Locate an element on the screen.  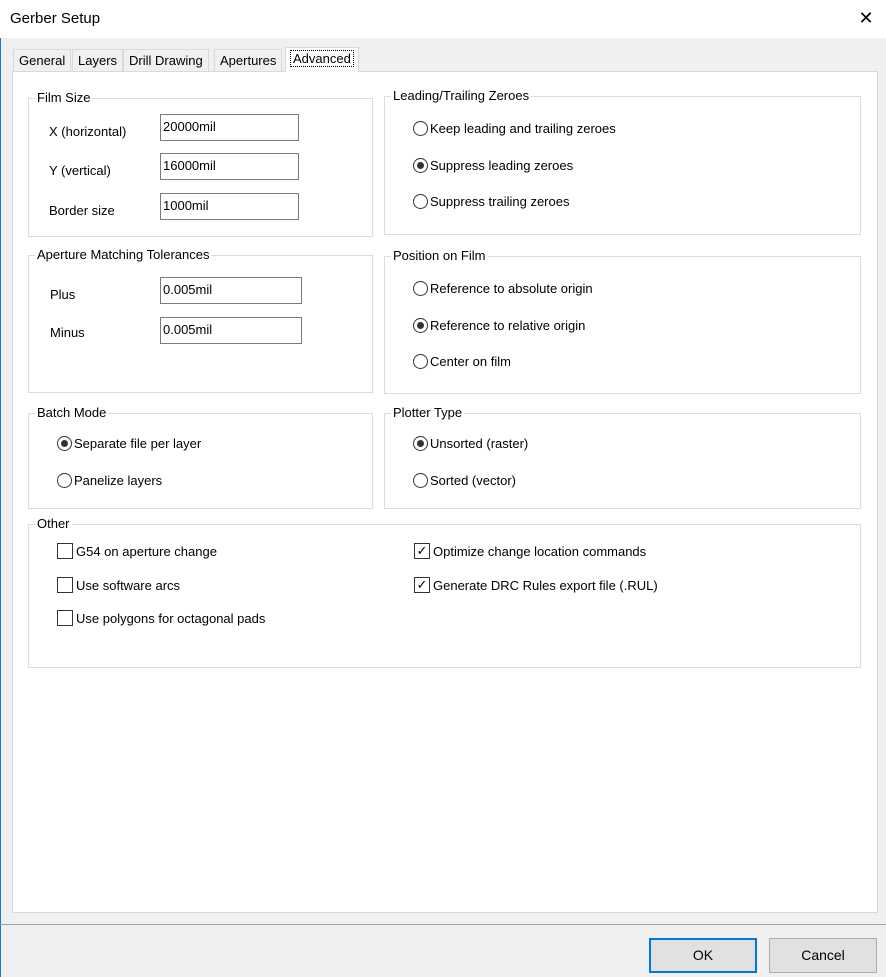
tab-label: Drill Drawing is located at coordinates (166, 60).